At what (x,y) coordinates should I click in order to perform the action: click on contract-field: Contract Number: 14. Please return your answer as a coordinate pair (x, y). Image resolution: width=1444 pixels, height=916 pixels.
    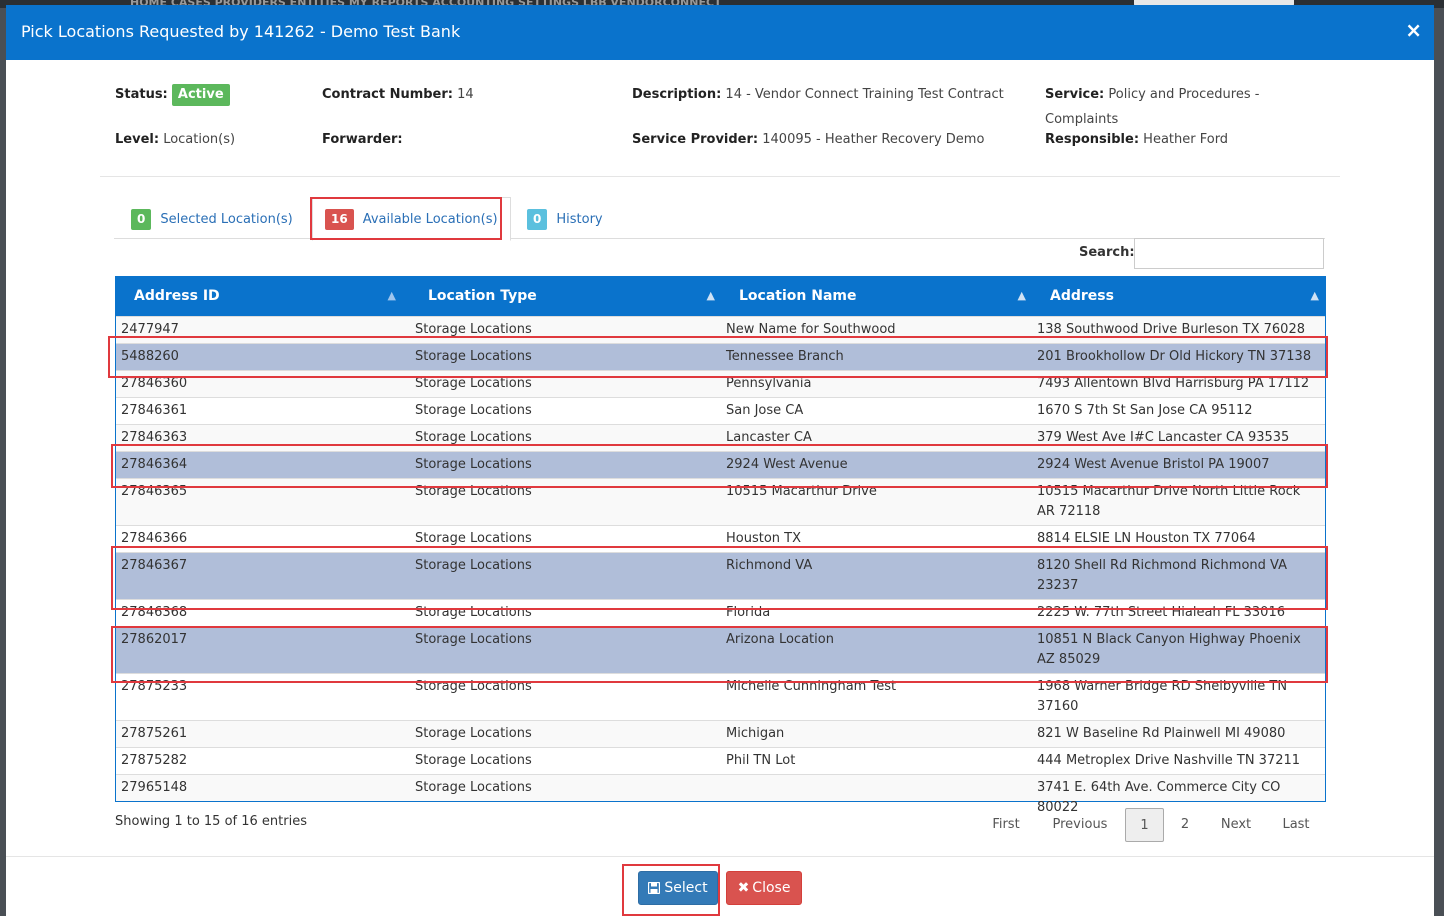
    Looking at the image, I should click on (398, 95).